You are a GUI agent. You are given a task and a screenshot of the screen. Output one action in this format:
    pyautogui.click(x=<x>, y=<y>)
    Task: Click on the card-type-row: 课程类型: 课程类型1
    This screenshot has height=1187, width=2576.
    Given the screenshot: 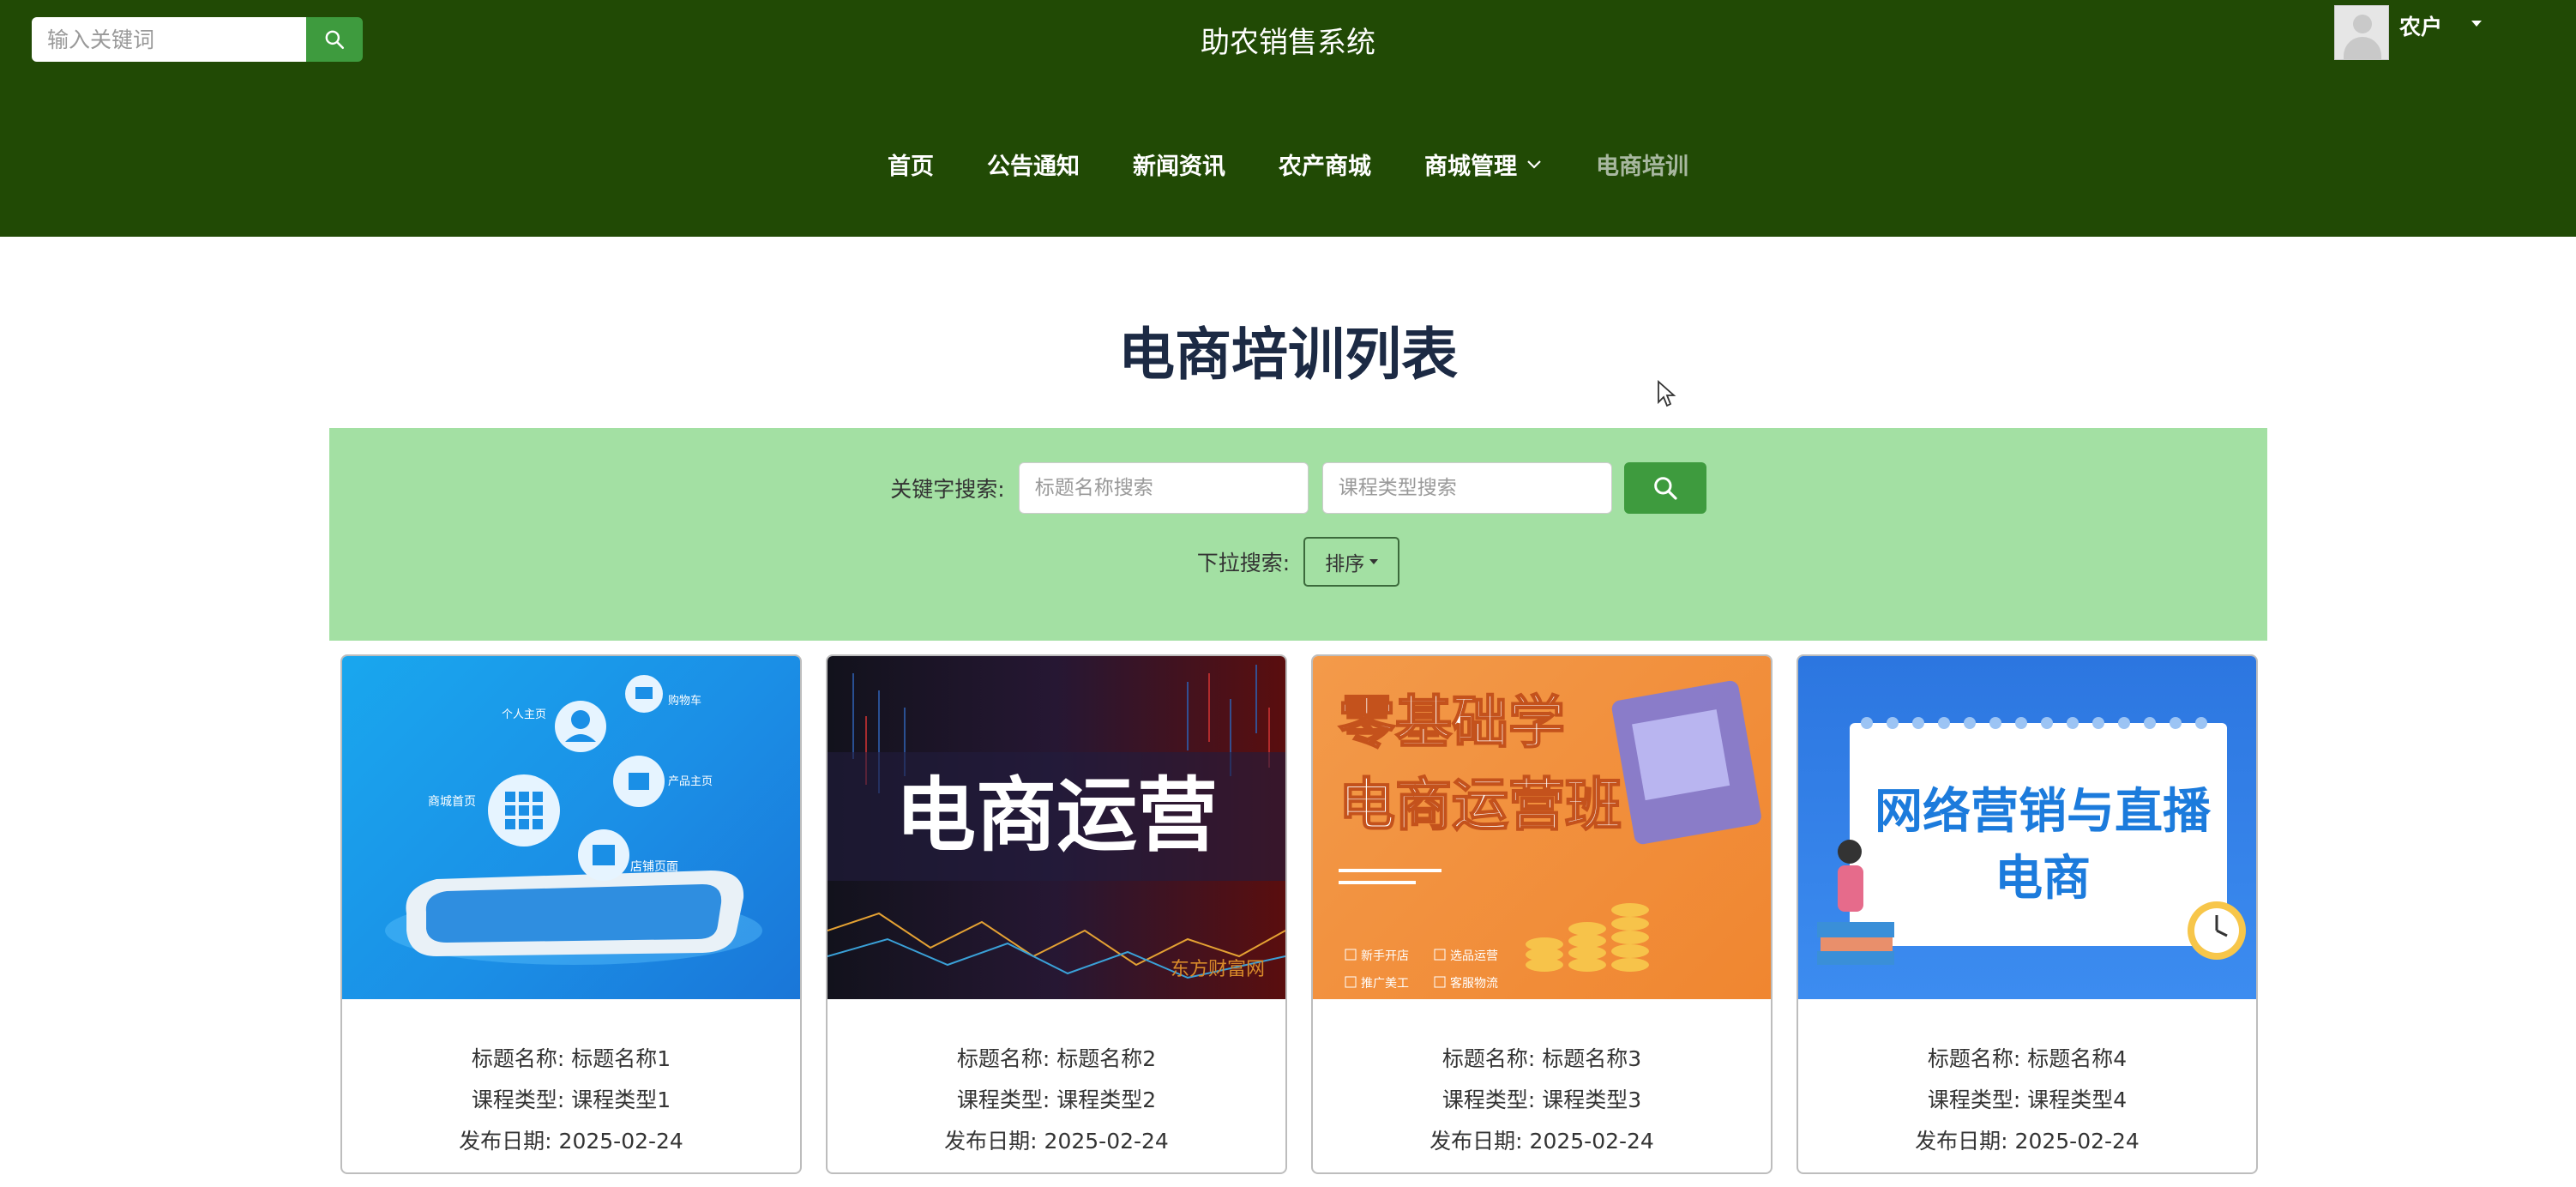 What is the action you would take?
    pyautogui.click(x=571, y=1100)
    